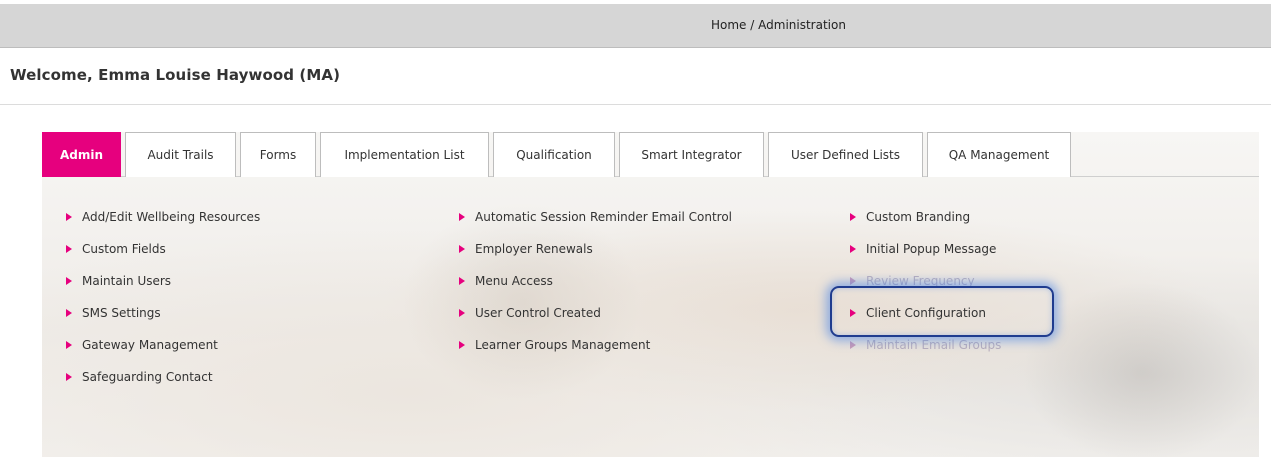 This screenshot has height=457, width=1271. I want to click on menu-item-sms-settings: SMS Settings, so click(113, 313).